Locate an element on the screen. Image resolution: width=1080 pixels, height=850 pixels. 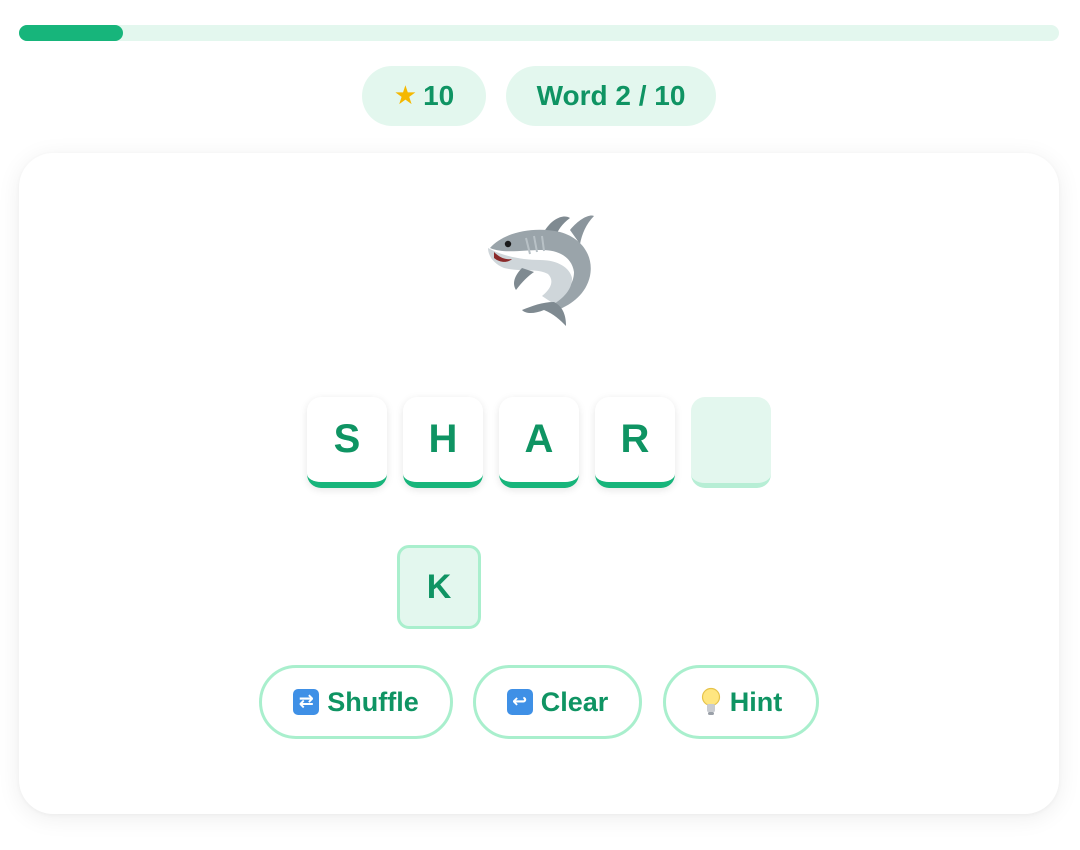
stats-bar: ★ 10 Word 2 / 10 is located at coordinates (540, 96).